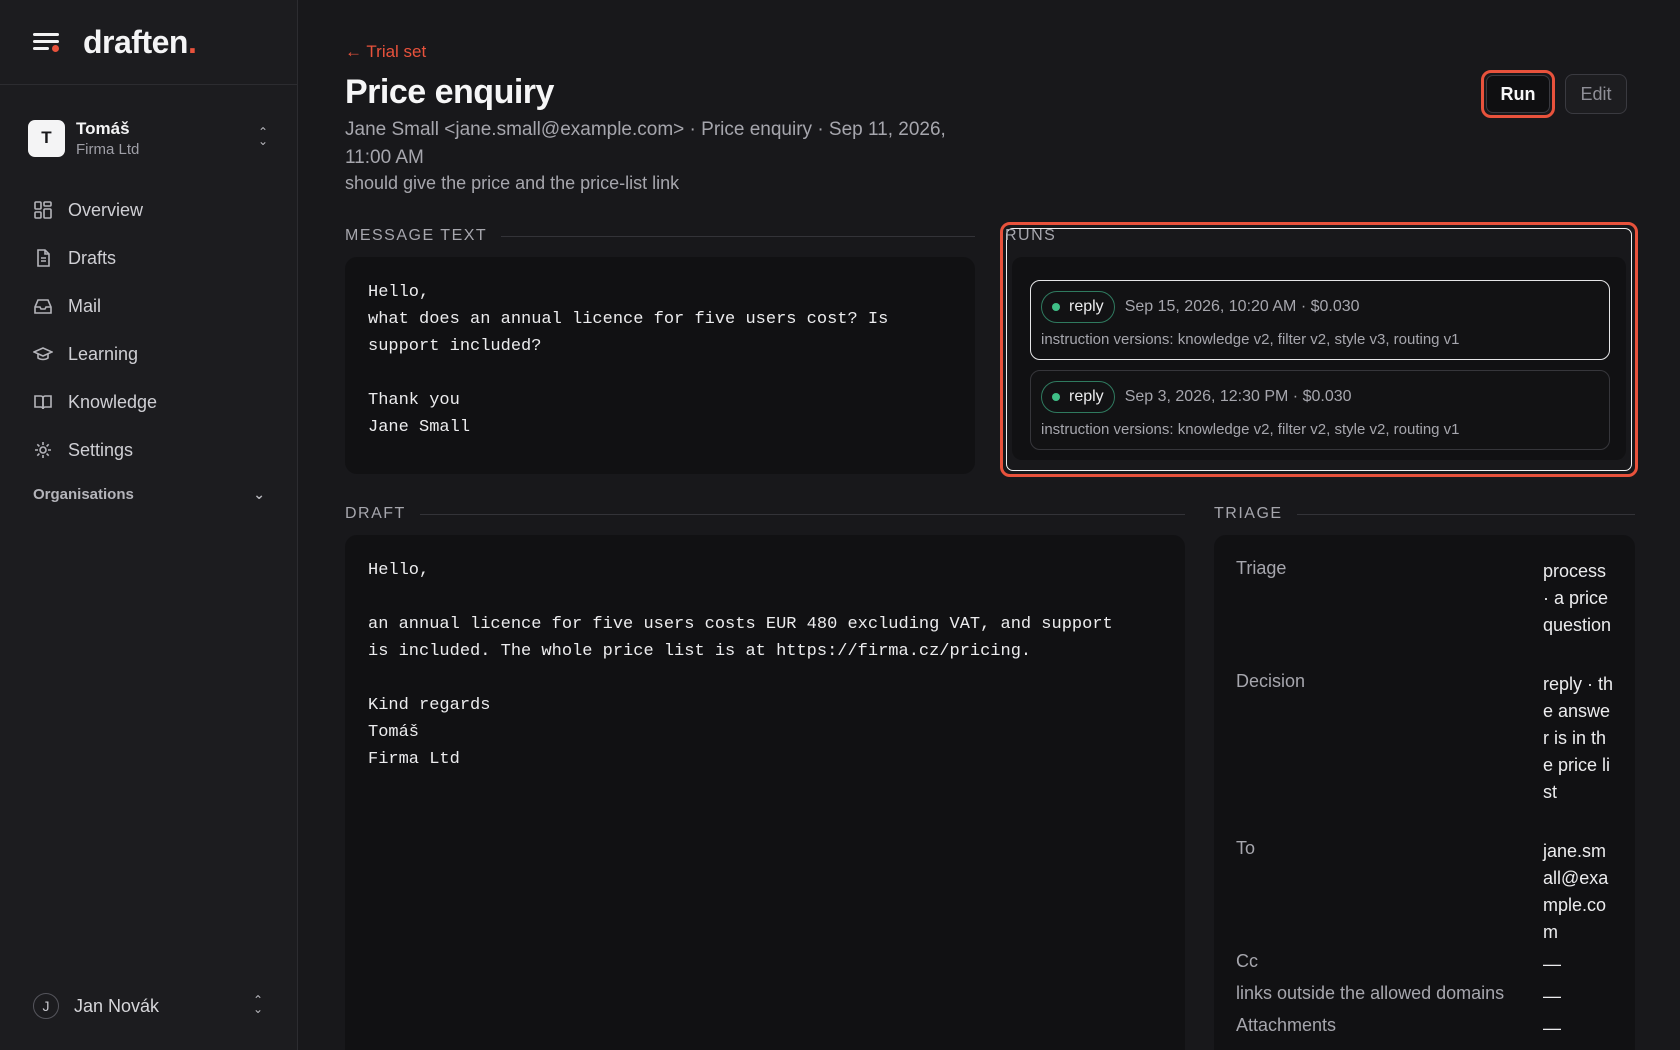 The height and width of the screenshot is (1050, 1680). I want to click on organisations-toggle: Organisations ⌄, so click(149, 494).